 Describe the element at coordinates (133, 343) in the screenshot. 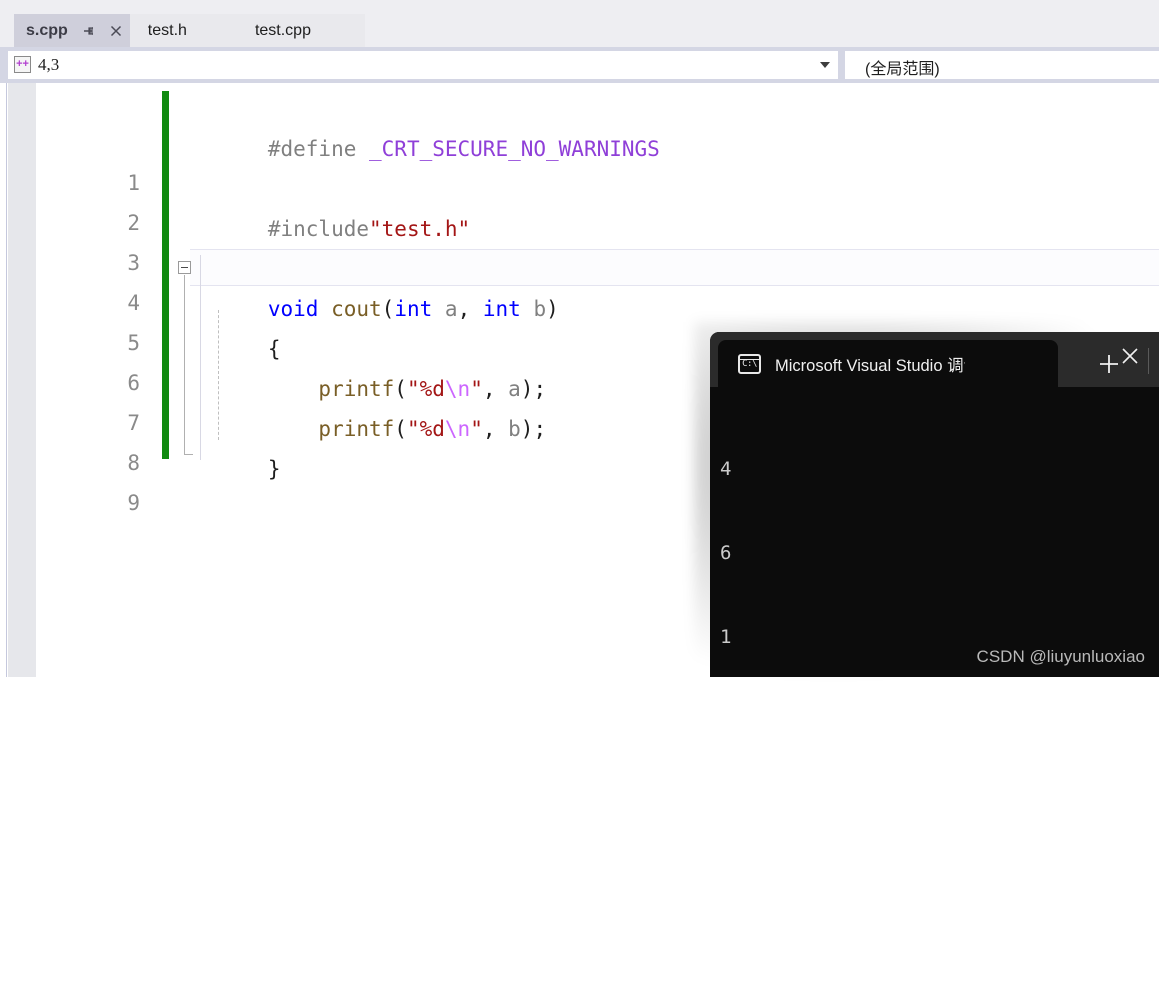

I see `line-number: 5` at that location.